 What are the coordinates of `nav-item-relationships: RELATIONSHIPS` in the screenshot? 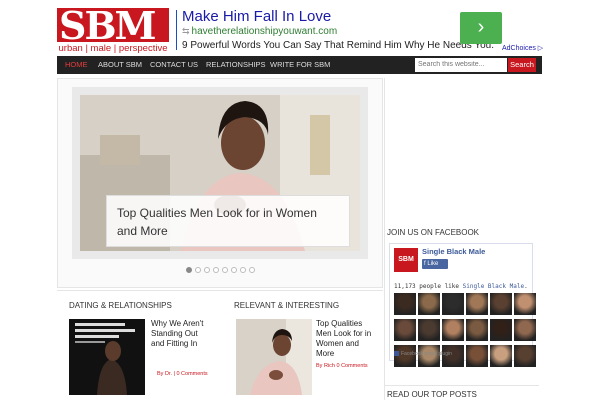 It's located at (235, 65).